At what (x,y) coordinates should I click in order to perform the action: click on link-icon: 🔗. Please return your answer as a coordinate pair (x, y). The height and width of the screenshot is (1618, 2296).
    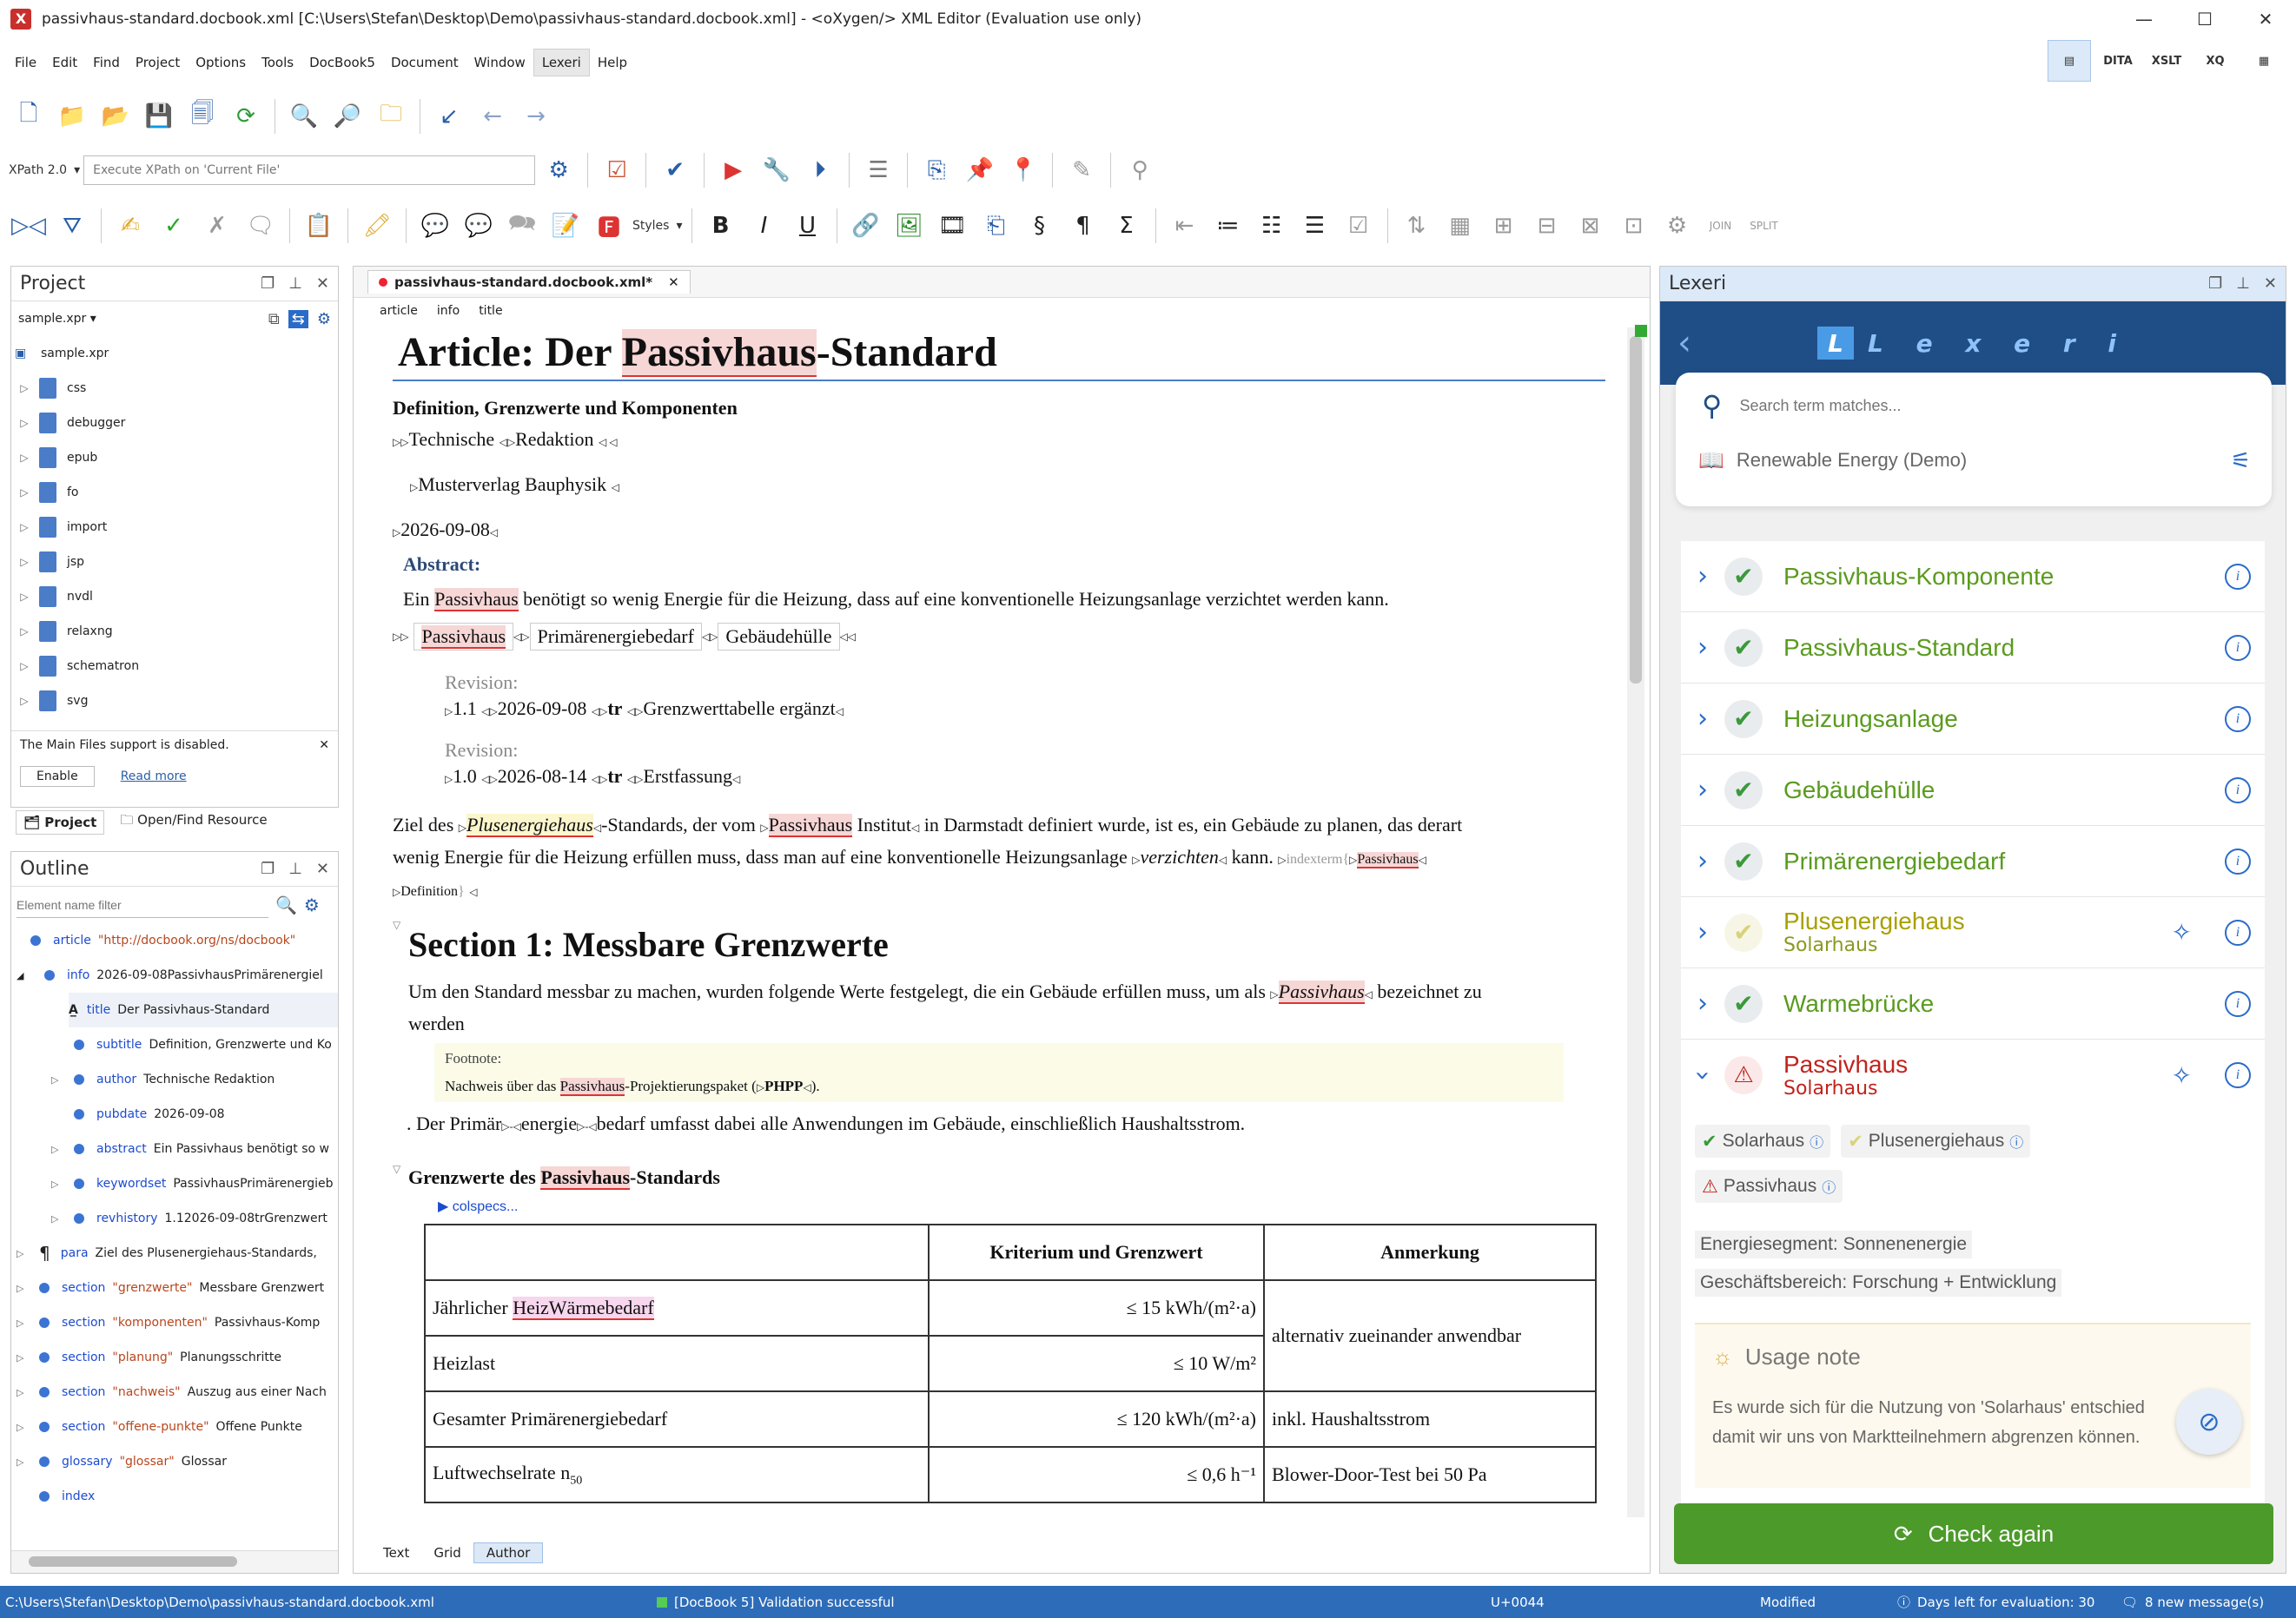
    Looking at the image, I should click on (866, 226).